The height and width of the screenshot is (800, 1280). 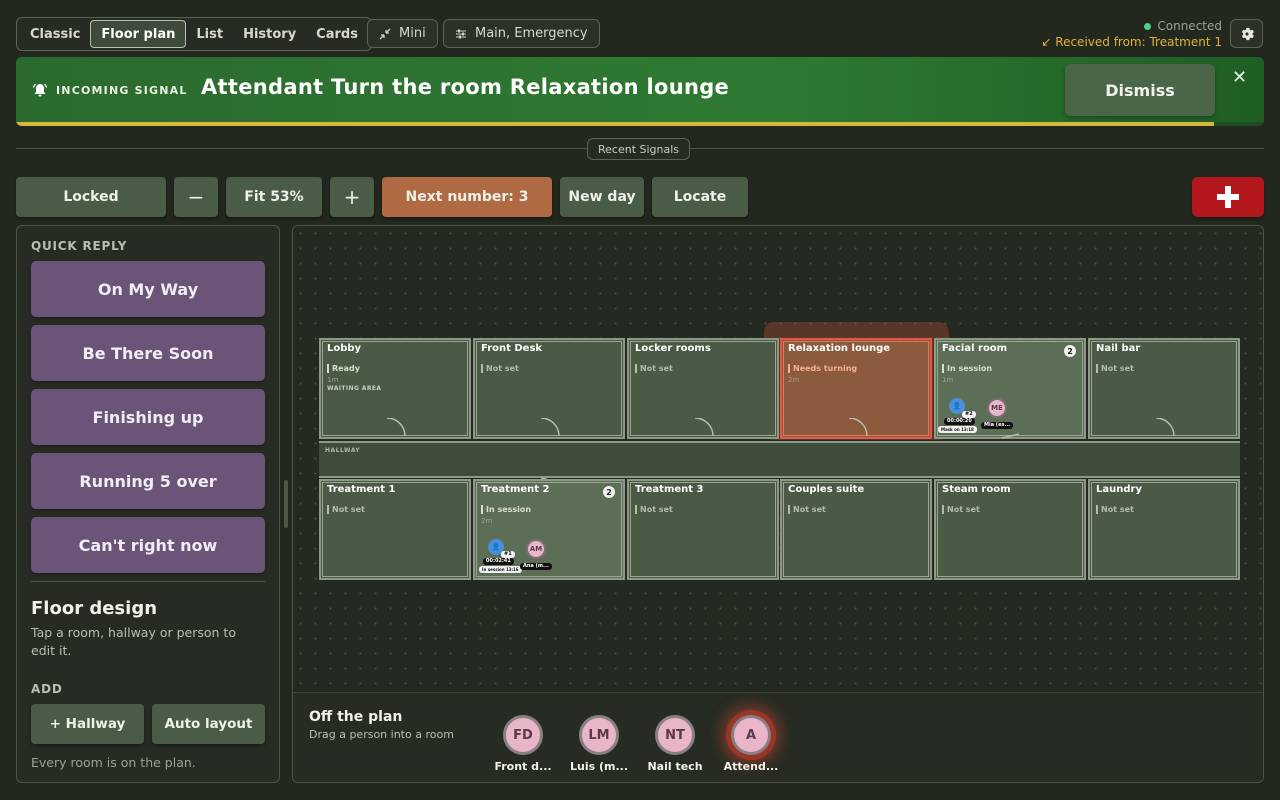 I want to click on room-treatment-1: Treatment 1 Not set, so click(x=395, y=529).